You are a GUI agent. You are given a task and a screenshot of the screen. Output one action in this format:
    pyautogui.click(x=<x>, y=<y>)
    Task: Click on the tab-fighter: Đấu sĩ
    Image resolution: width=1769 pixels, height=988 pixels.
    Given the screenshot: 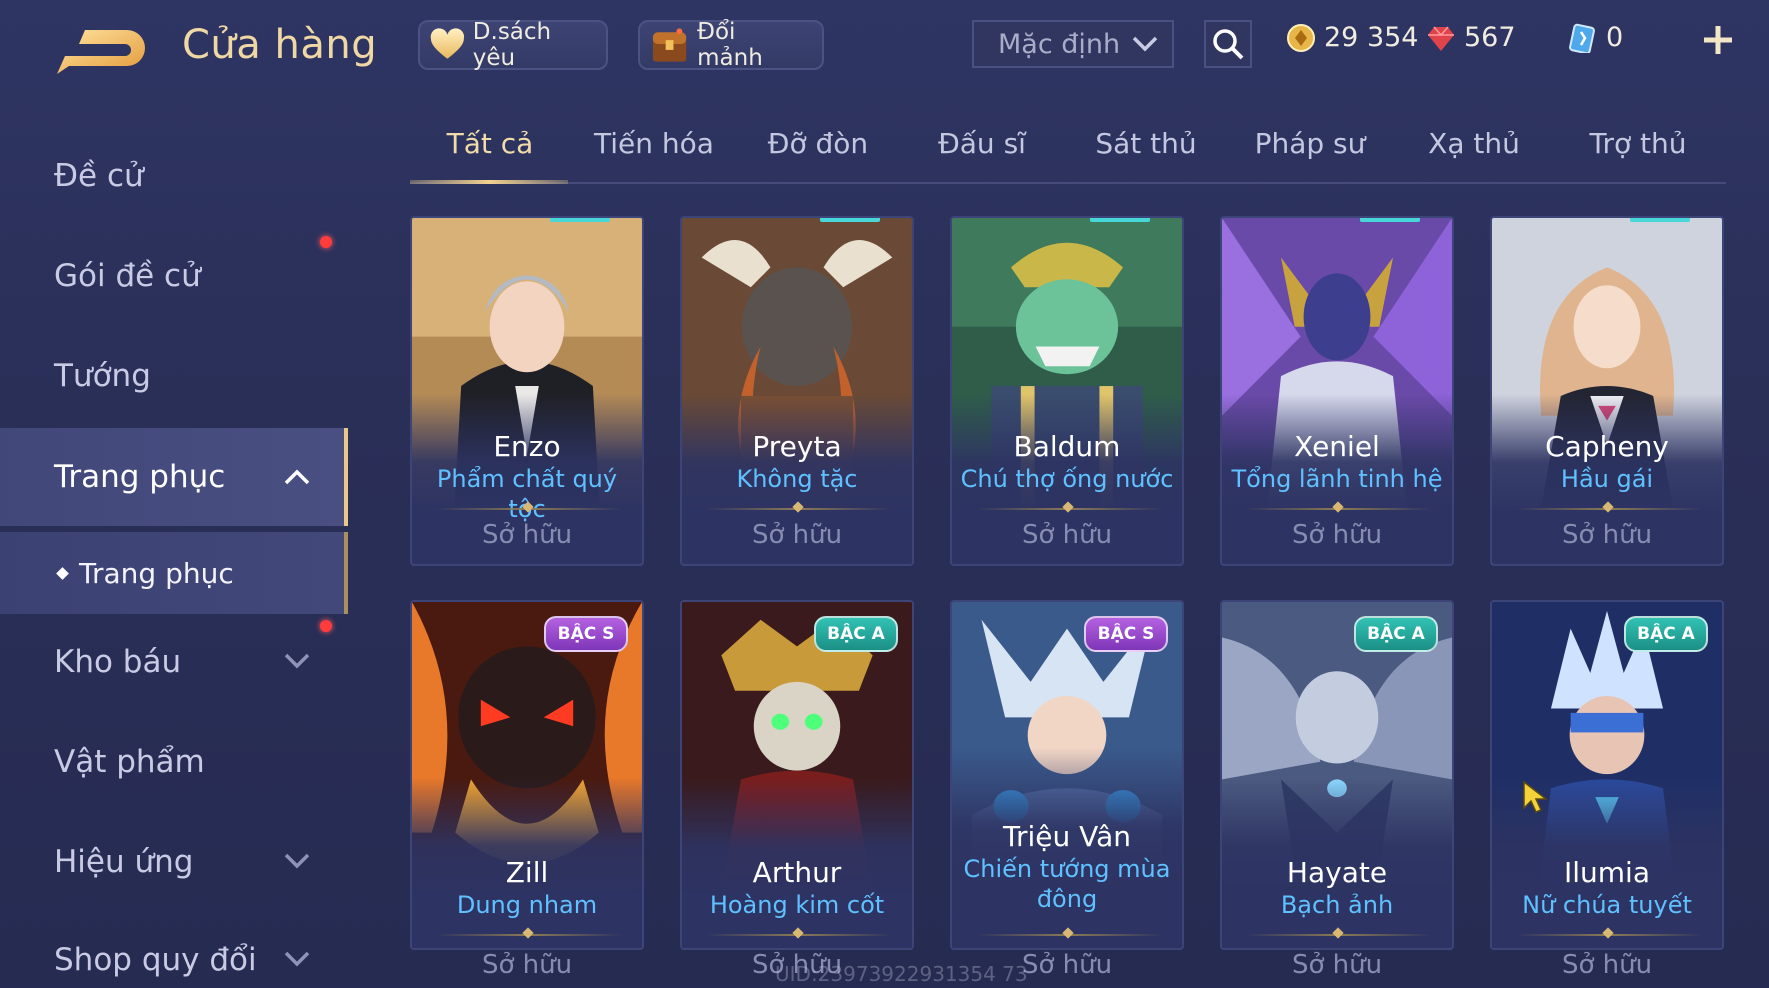 What is the action you would take?
    pyautogui.click(x=982, y=150)
    